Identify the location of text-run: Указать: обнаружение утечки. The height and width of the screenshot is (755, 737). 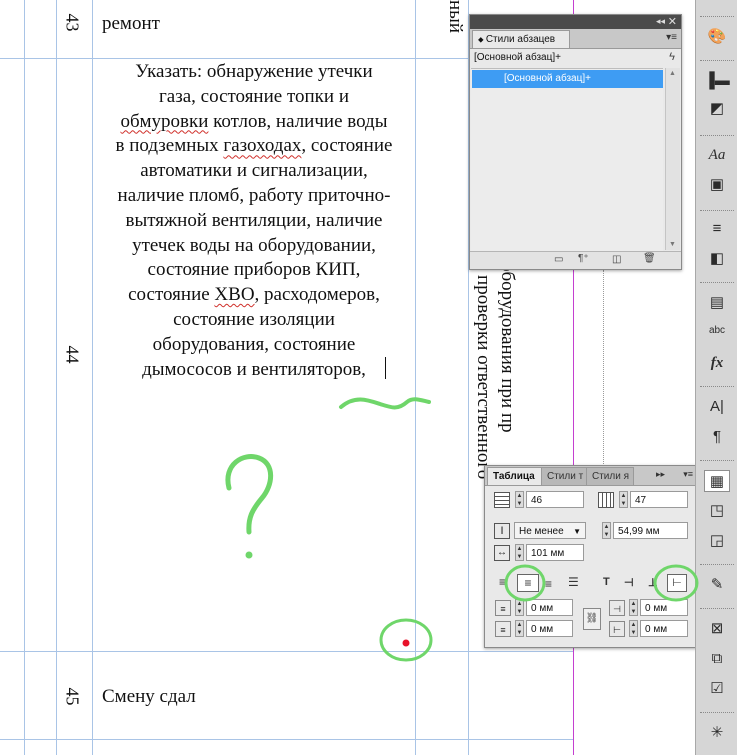
(254, 71).